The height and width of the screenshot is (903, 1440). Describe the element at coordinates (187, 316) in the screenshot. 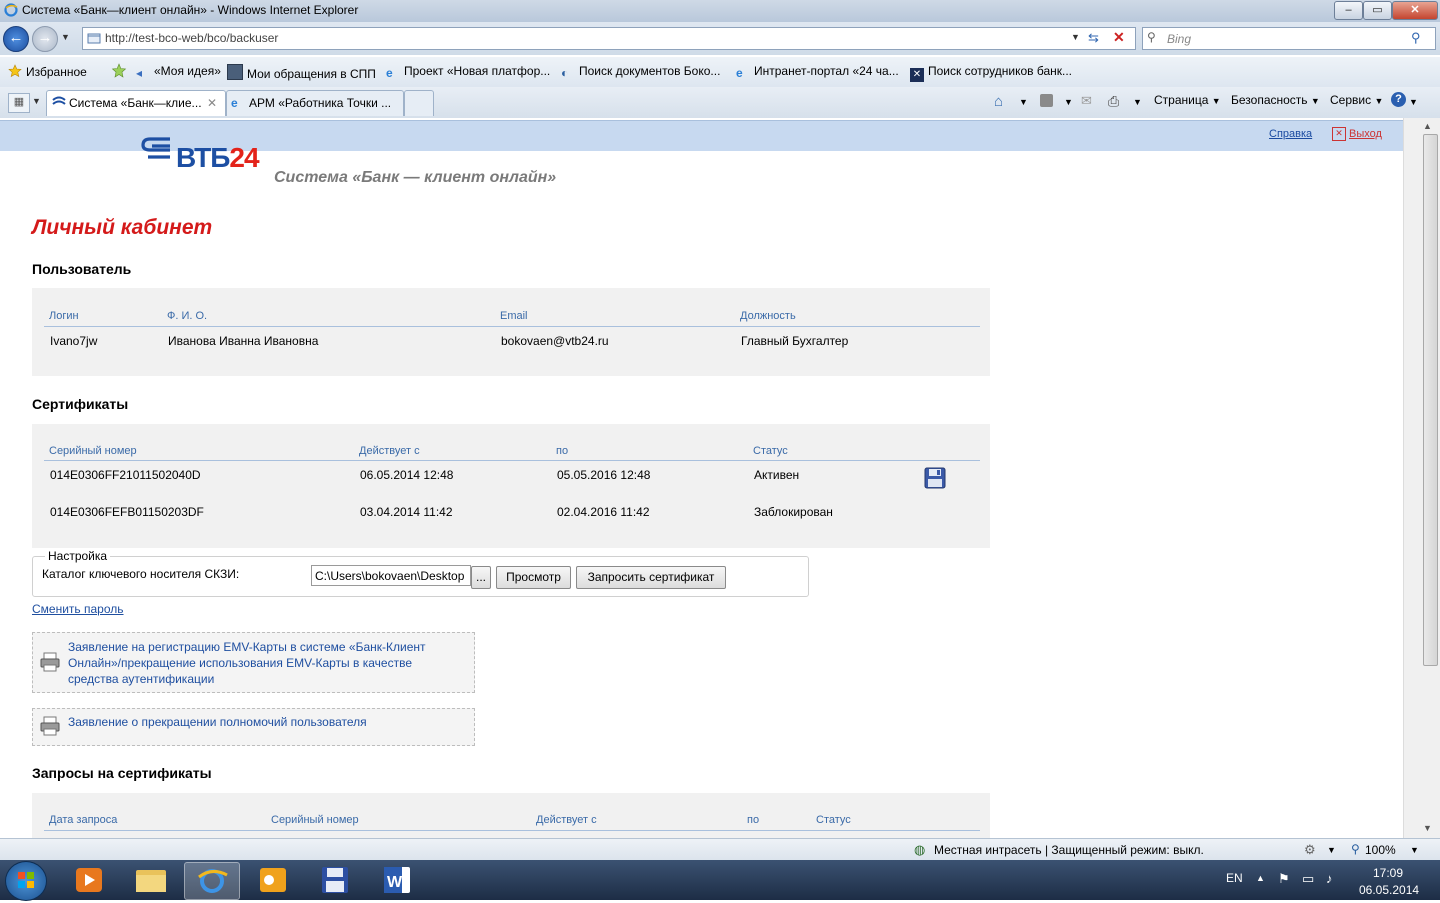

I see `column-header: Ф. И. О.` at that location.